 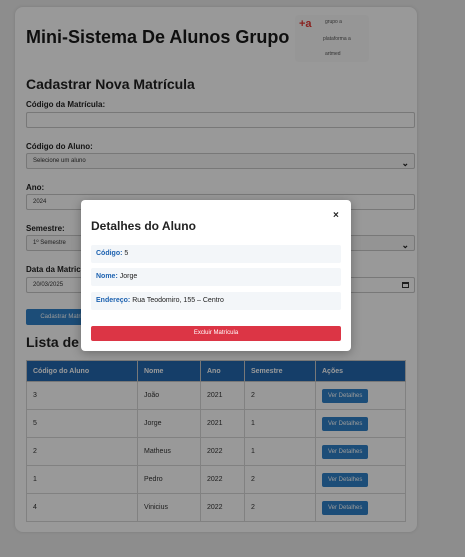 What do you see at coordinates (126, 253) in the screenshot?
I see `codigo-info-value: 5` at bounding box center [126, 253].